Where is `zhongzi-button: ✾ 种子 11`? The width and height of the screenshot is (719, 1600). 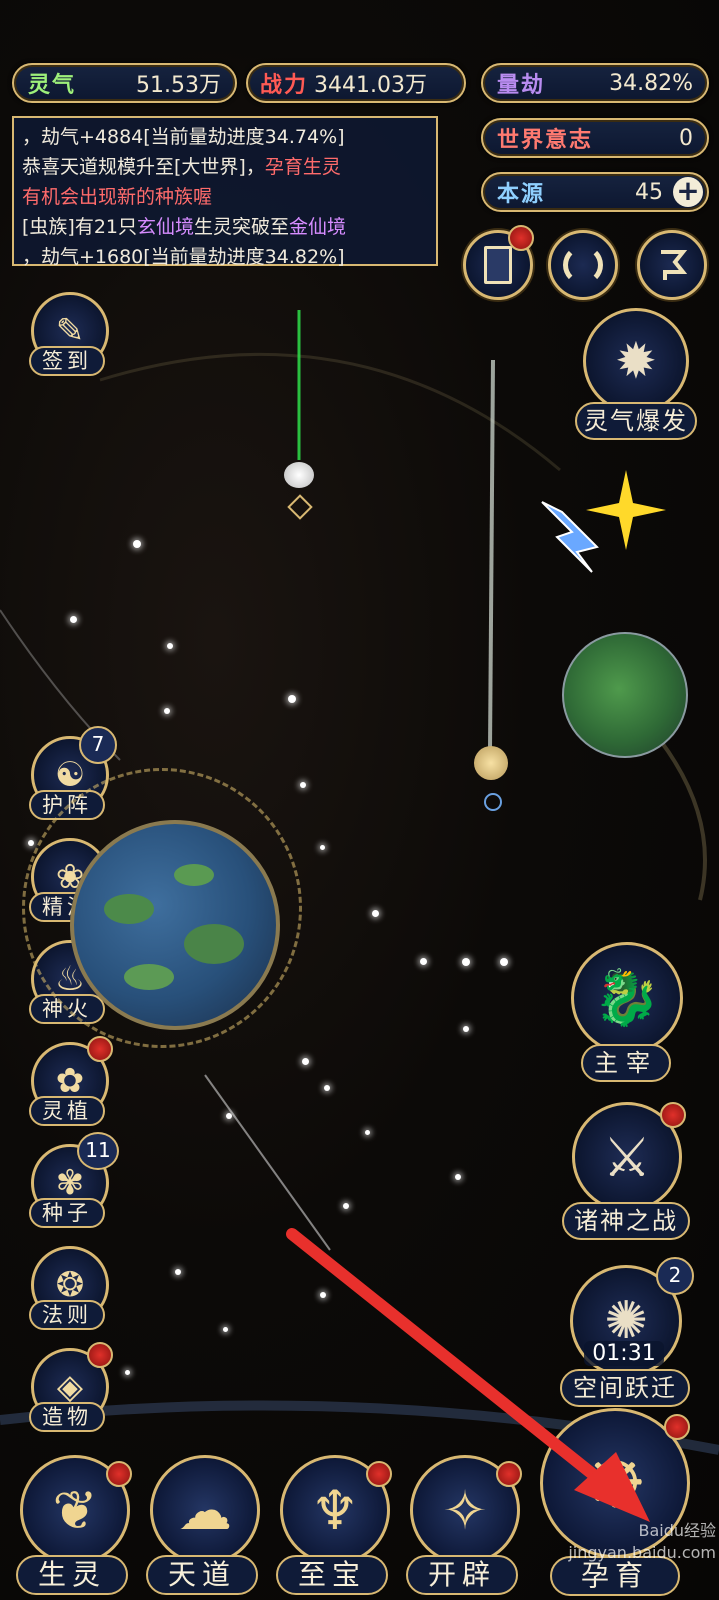
zhongzi-button: ✾ 种子 11 is located at coordinates (73, 1180).